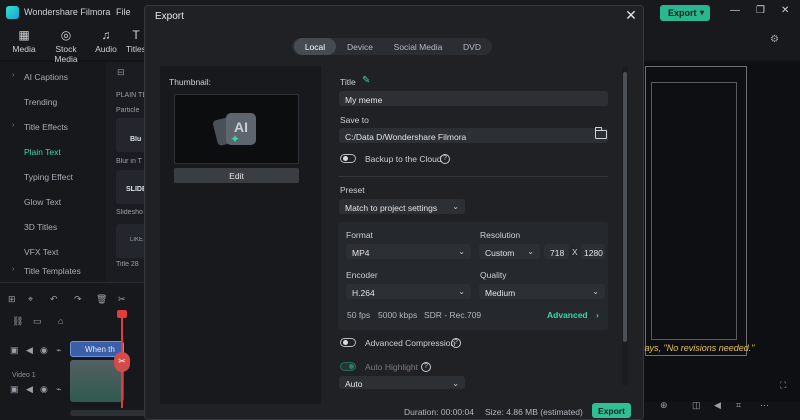 This screenshot has height=420, width=800. Describe the element at coordinates (136, 41) in the screenshot. I see `toolbar-titles: T Titles` at that location.